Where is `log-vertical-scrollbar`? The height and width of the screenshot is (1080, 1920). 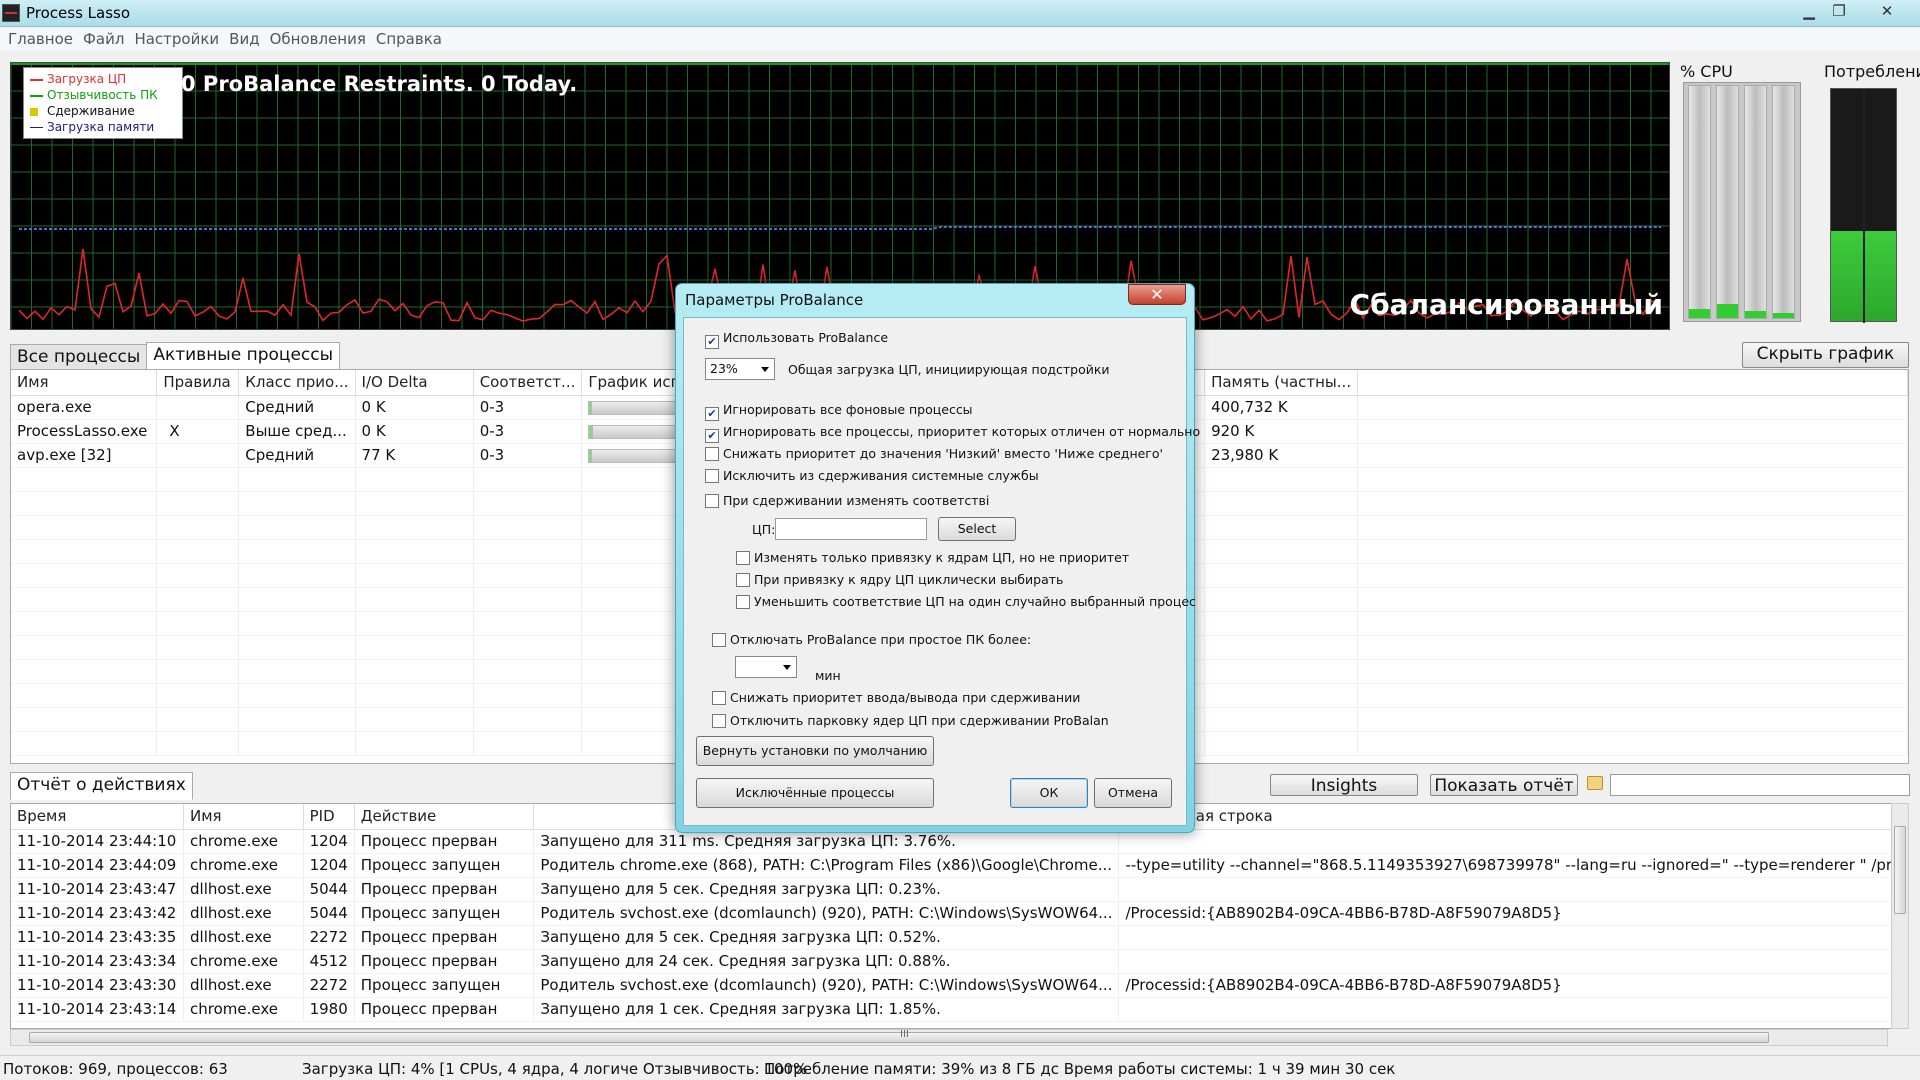
log-vertical-scrollbar is located at coordinates (1900, 916).